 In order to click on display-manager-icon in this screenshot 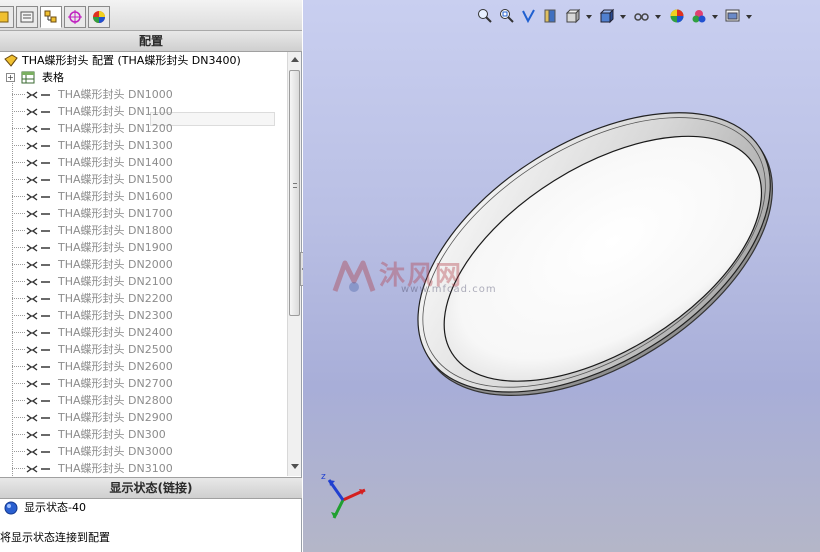, I will do `click(99, 17)`.